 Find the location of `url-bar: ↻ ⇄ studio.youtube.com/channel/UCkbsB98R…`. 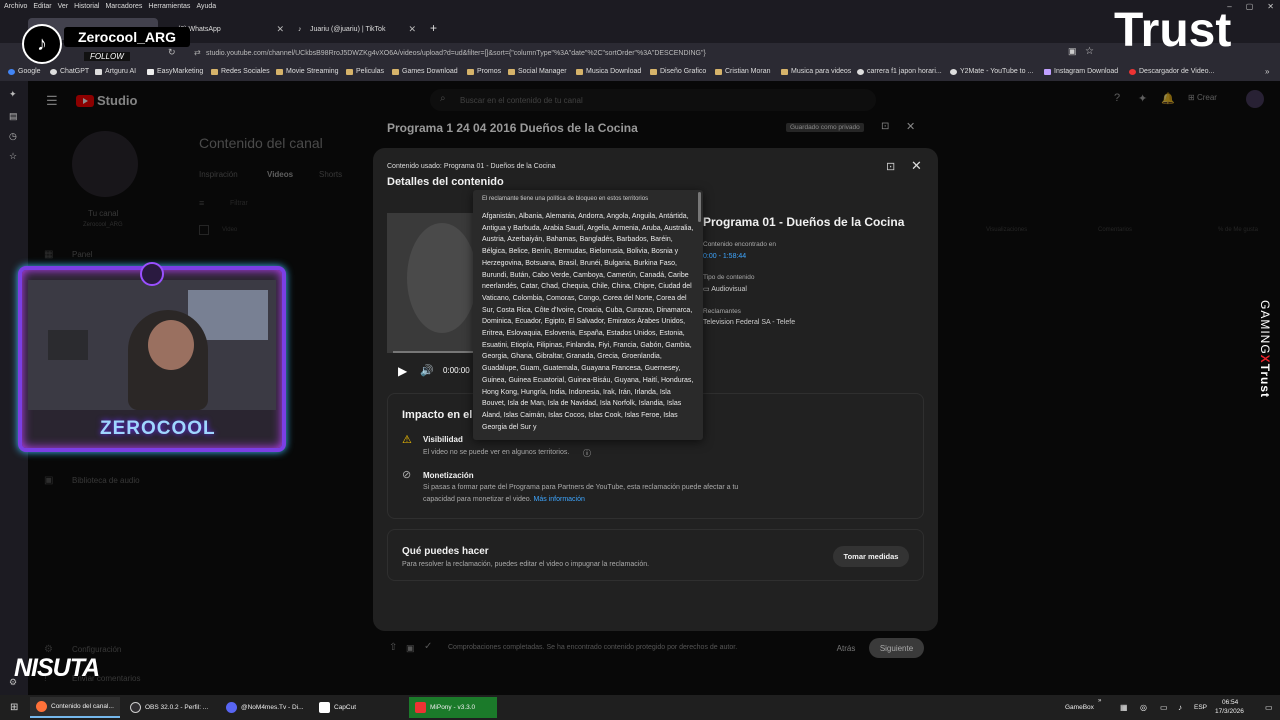

url-bar: ↻ ⇄ studio.youtube.com/channel/UCkbsB98R… is located at coordinates (640, 53).